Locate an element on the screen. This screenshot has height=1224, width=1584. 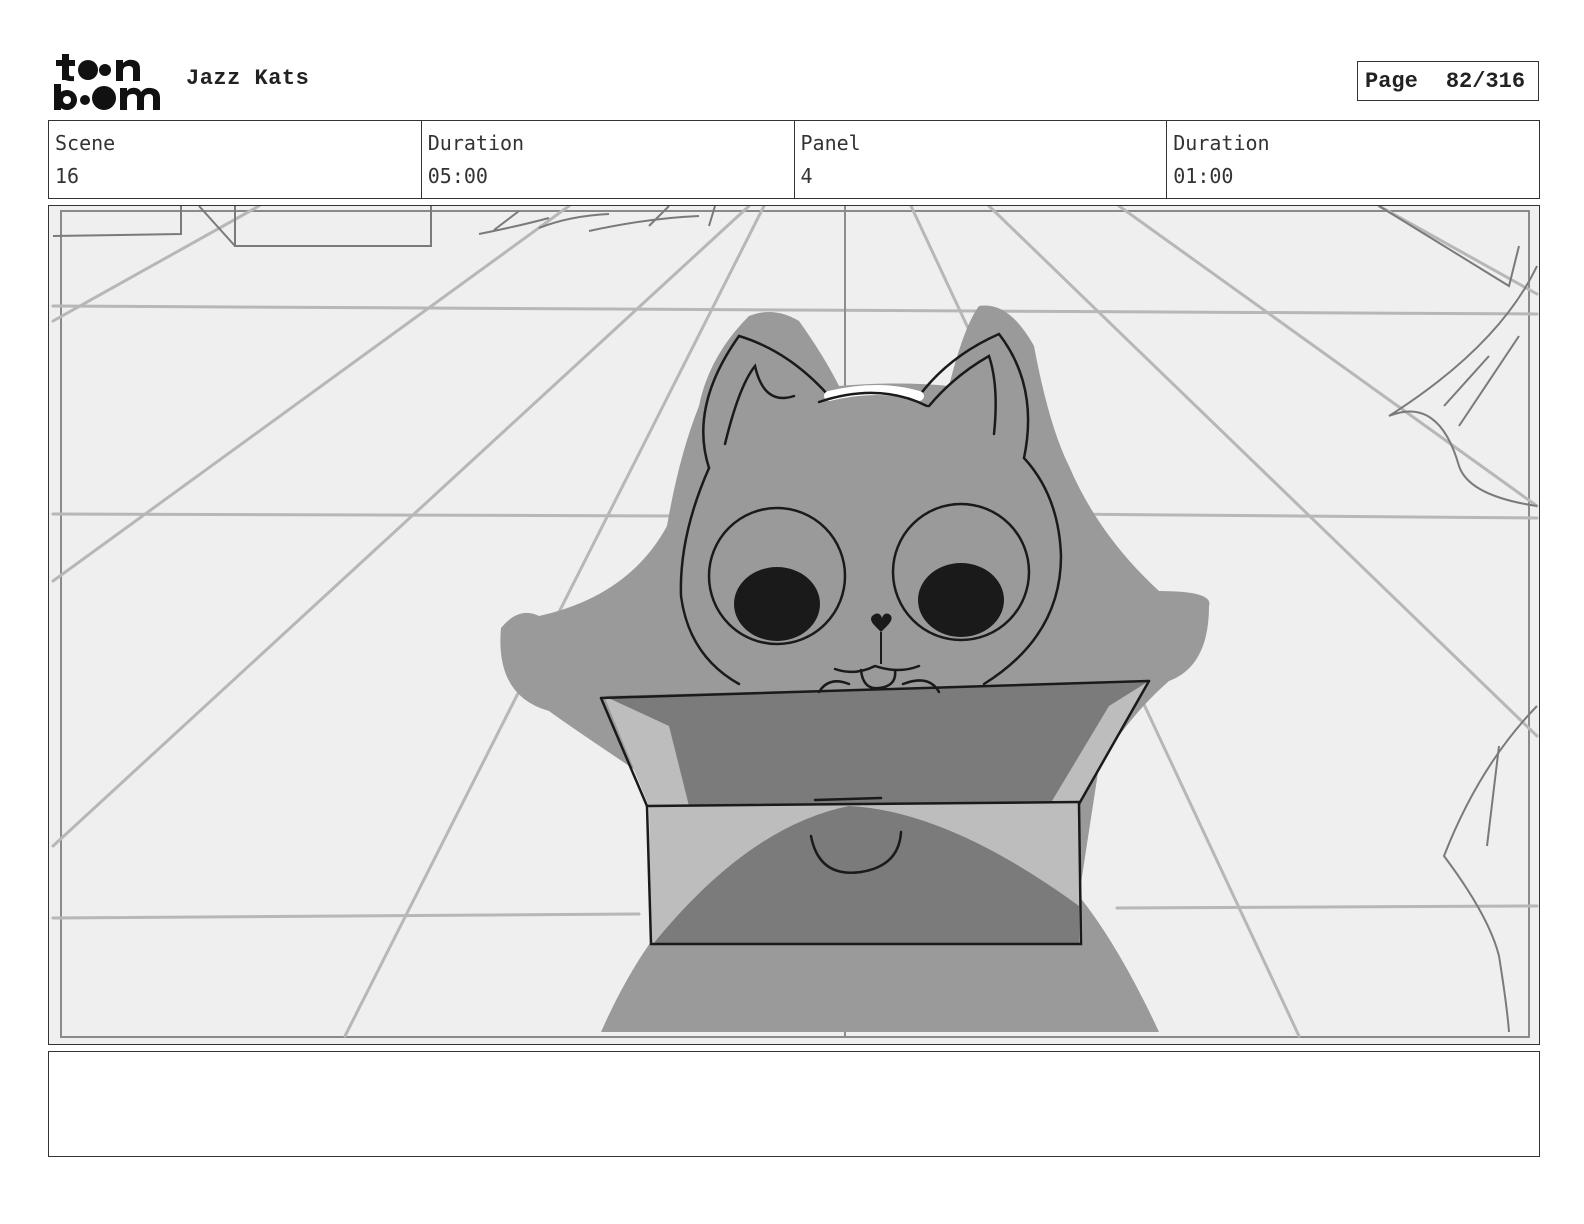
toon-boom-logo is located at coordinates (108, 81).